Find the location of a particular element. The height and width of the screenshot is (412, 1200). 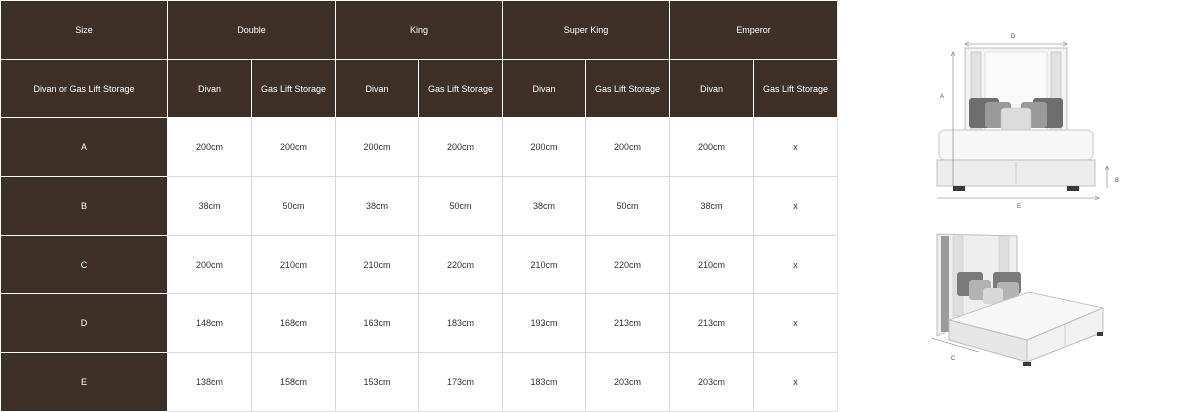

dimension-label-b: B is located at coordinates (1117, 181).